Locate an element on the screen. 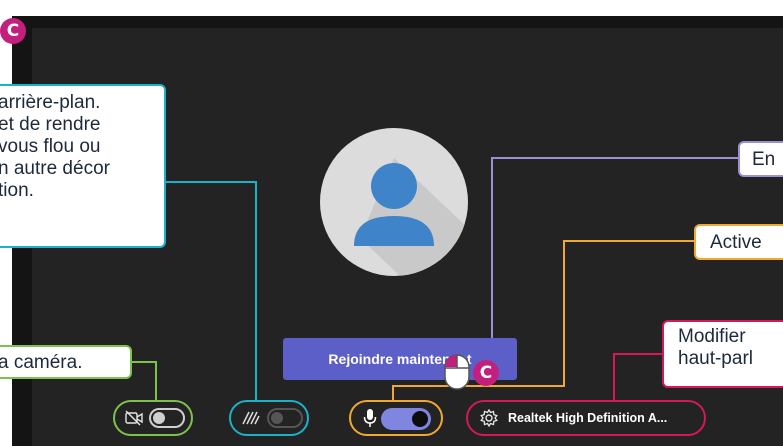 The width and height of the screenshot is (783, 446). join-callout: En is located at coordinates (760, 159).